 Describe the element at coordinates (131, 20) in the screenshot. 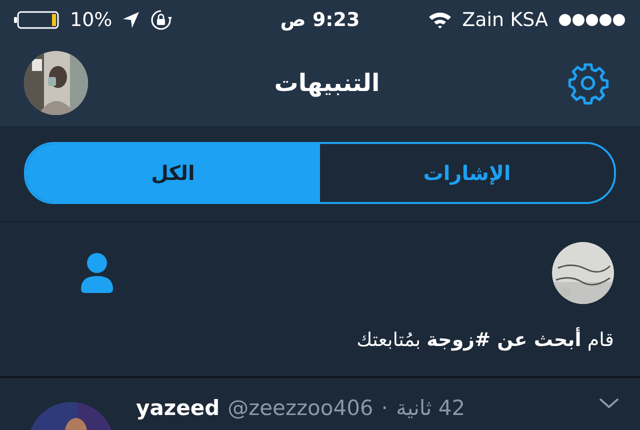

I see `location-arrow-icon` at that location.